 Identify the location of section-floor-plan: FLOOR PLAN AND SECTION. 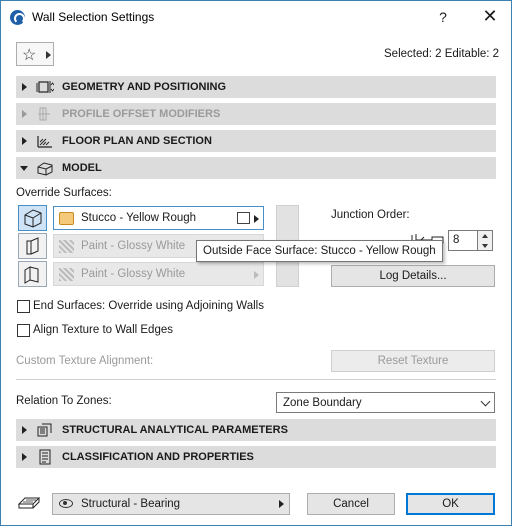
(256, 141).